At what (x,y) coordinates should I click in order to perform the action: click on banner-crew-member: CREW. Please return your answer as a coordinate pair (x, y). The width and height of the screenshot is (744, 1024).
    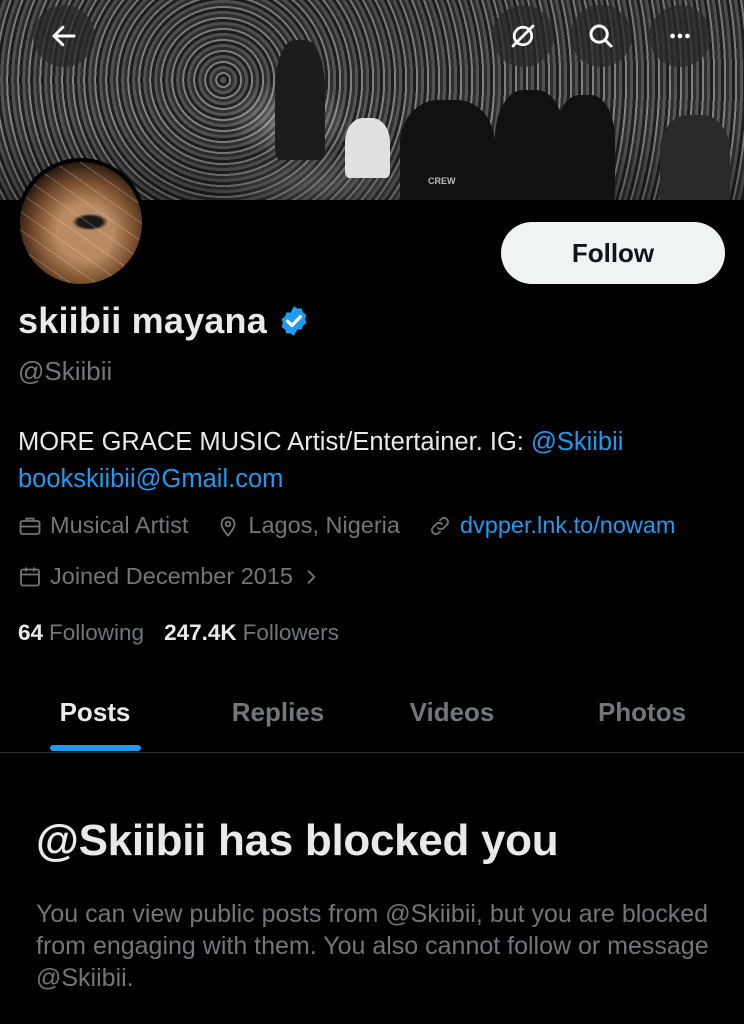
    Looking at the image, I should click on (447, 150).